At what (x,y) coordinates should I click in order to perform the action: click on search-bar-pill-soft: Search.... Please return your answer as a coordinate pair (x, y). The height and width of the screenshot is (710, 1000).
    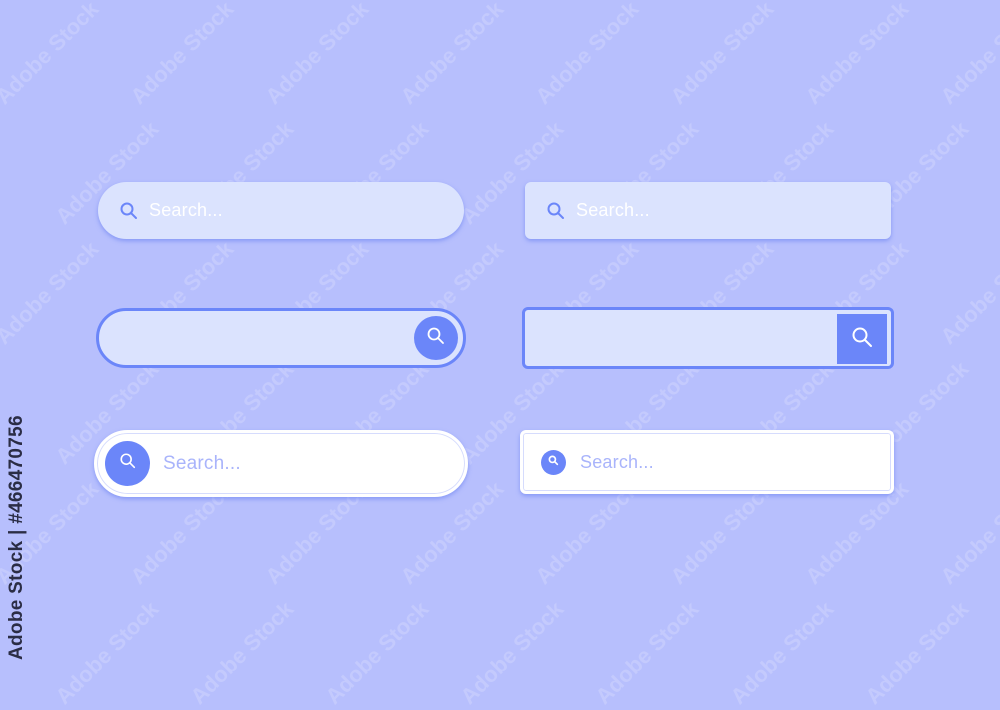
    Looking at the image, I should click on (281, 210).